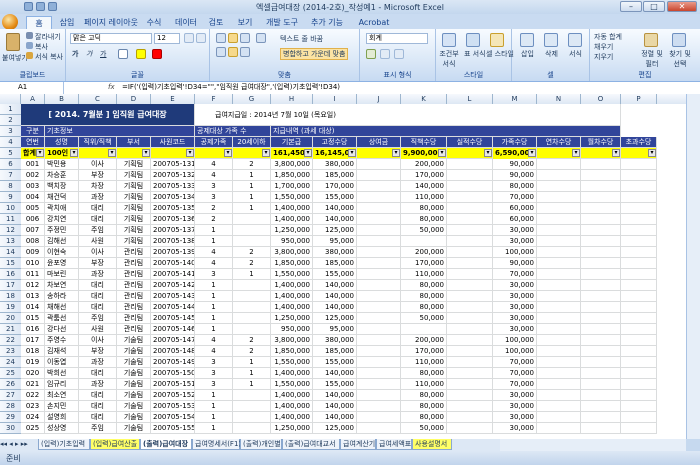 Image resolution: width=700 pixels, height=465 pixels. I want to click on paste-icon, so click(13, 42).